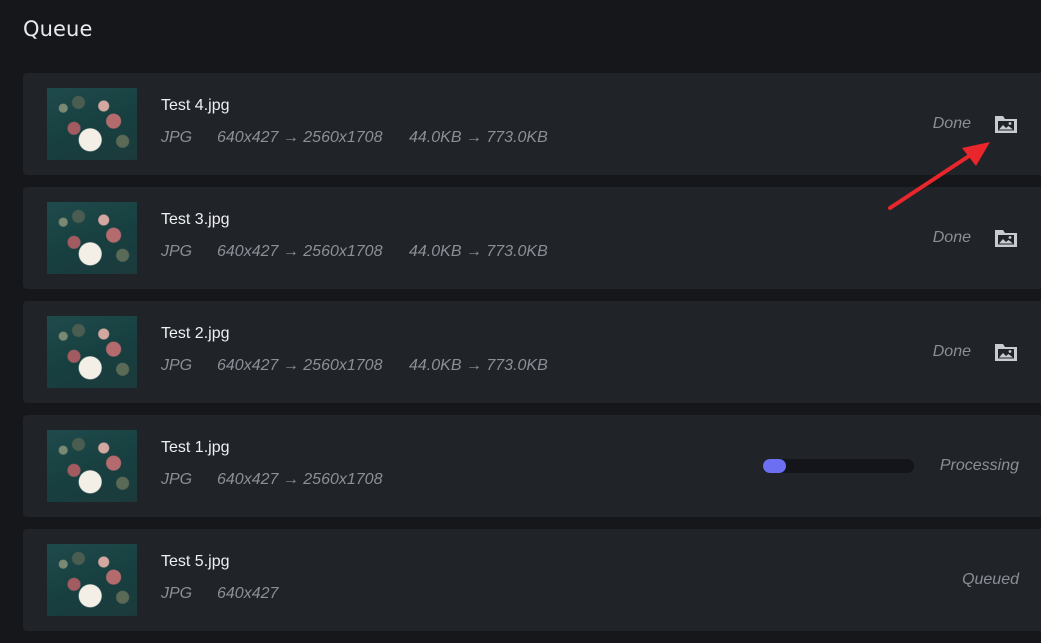  What do you see at coordinates (248, 593) in the screenshot?
I see `file-dimensions: 640x427` at bounding box center [248, 593].